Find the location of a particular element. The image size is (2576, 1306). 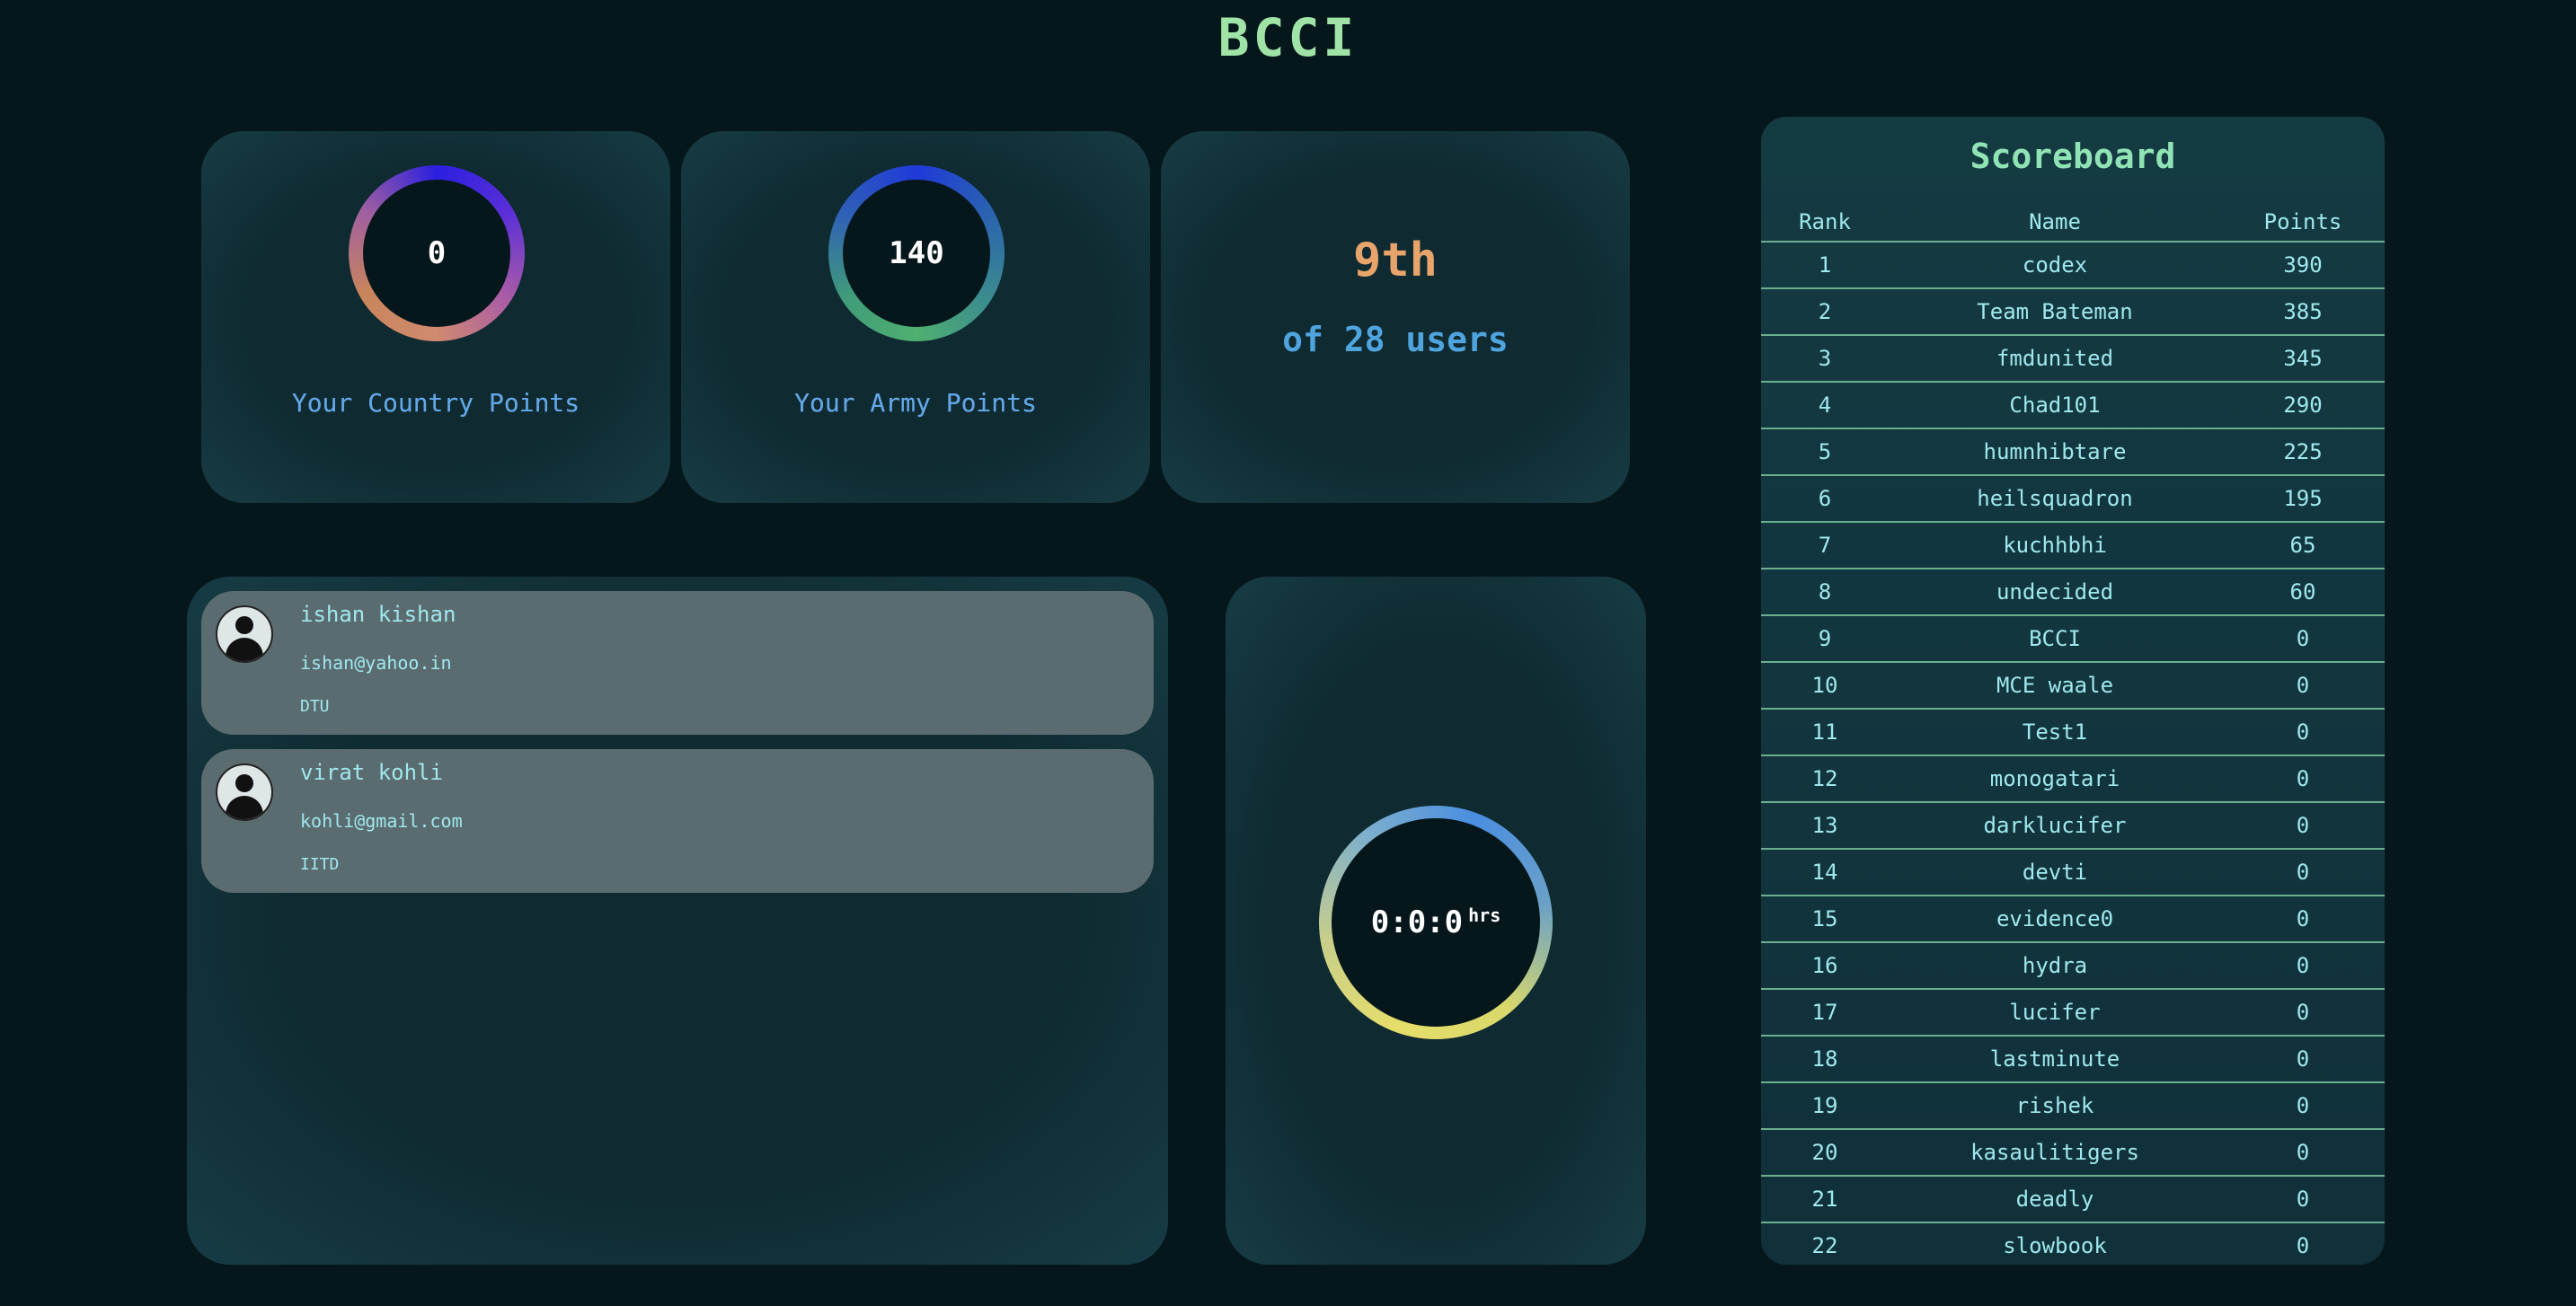

timer-ring: 0:0:0 hrs is located at coordinates (1436, 922).